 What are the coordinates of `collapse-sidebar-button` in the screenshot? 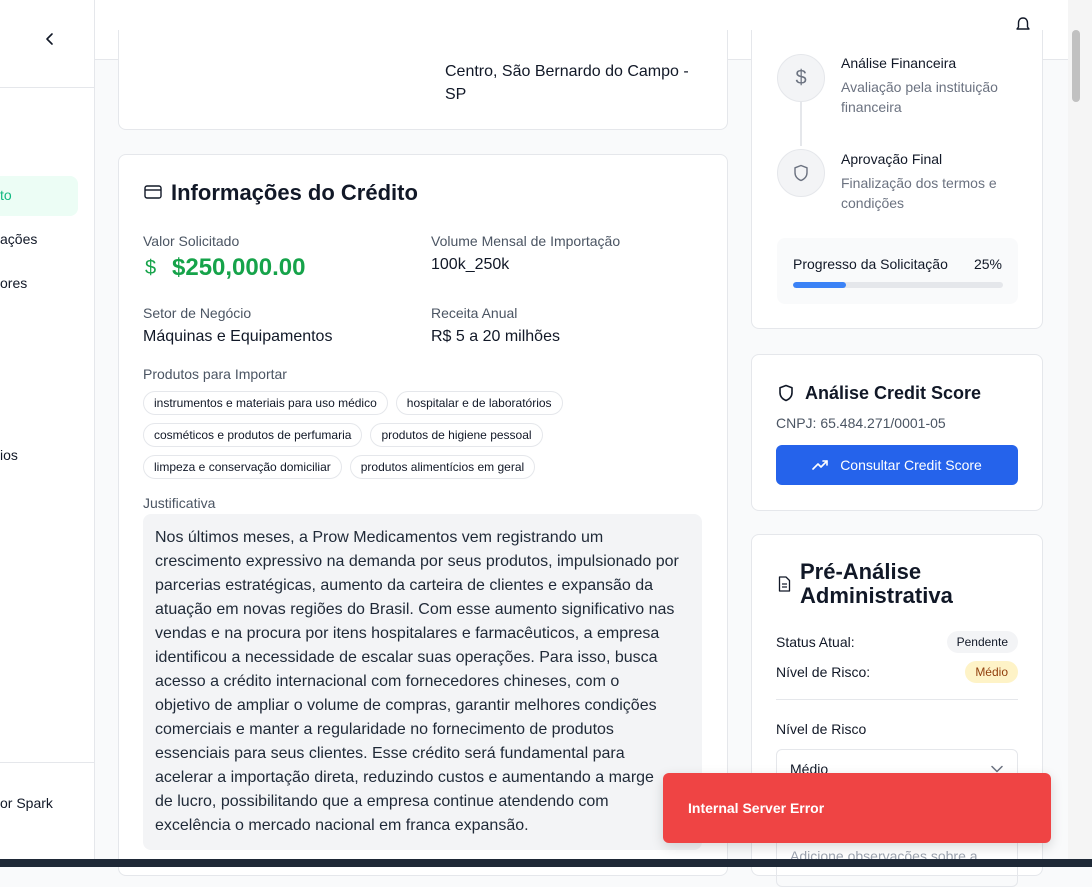 It's located at (50, 39).